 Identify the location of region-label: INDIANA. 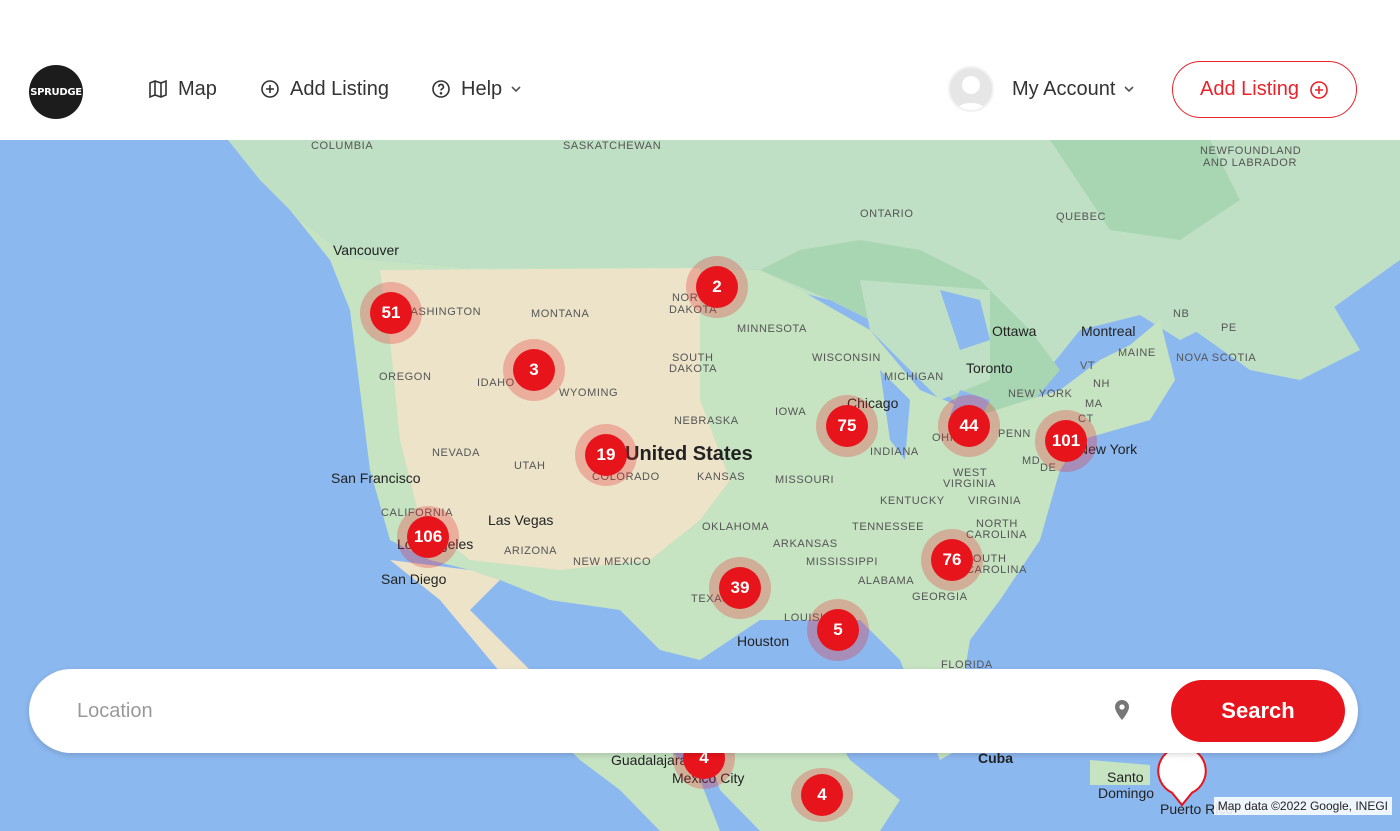
(894, 452).